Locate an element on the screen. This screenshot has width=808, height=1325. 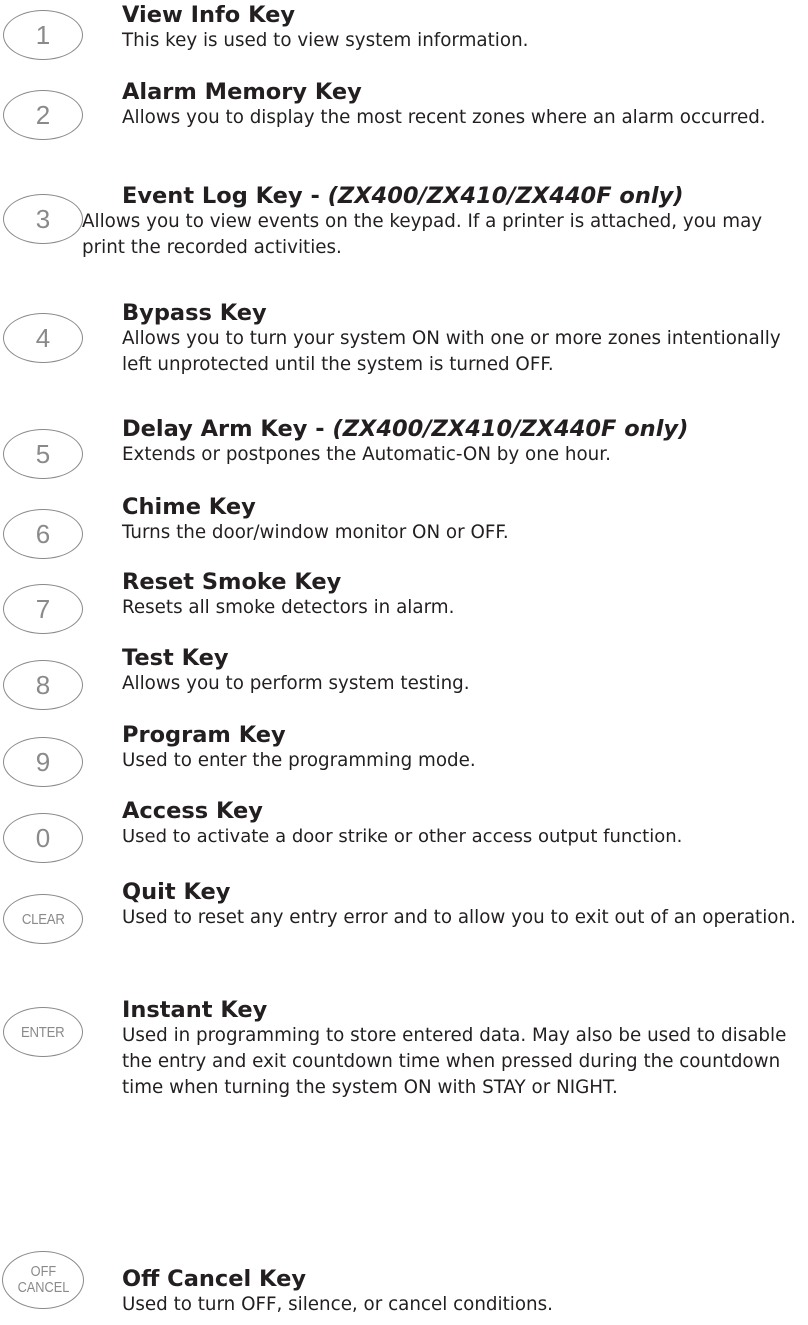
button-label: 0 is located at coordinates (43, 838).